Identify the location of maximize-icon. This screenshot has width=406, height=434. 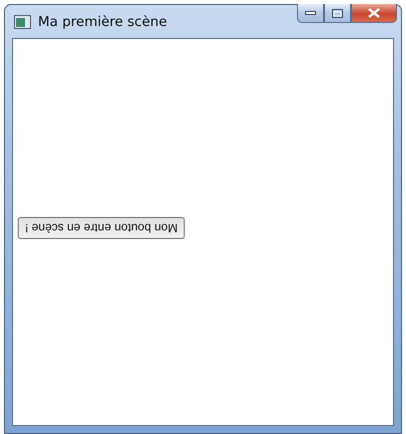
(337, 13).